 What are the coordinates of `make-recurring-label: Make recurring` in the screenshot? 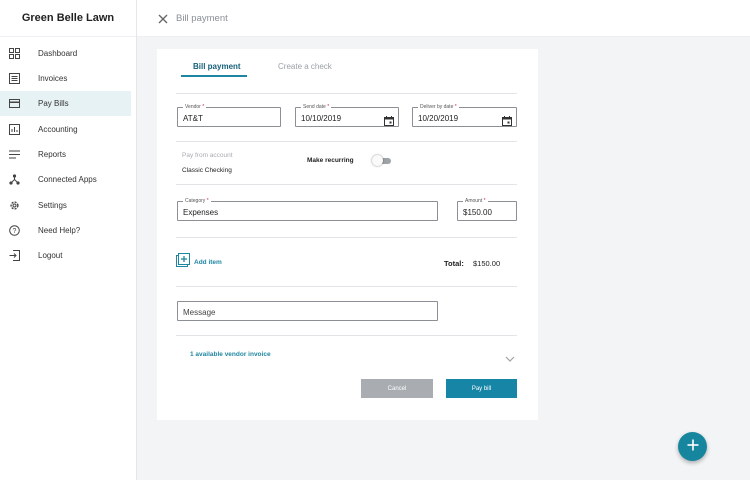 It's located at (330, 160).